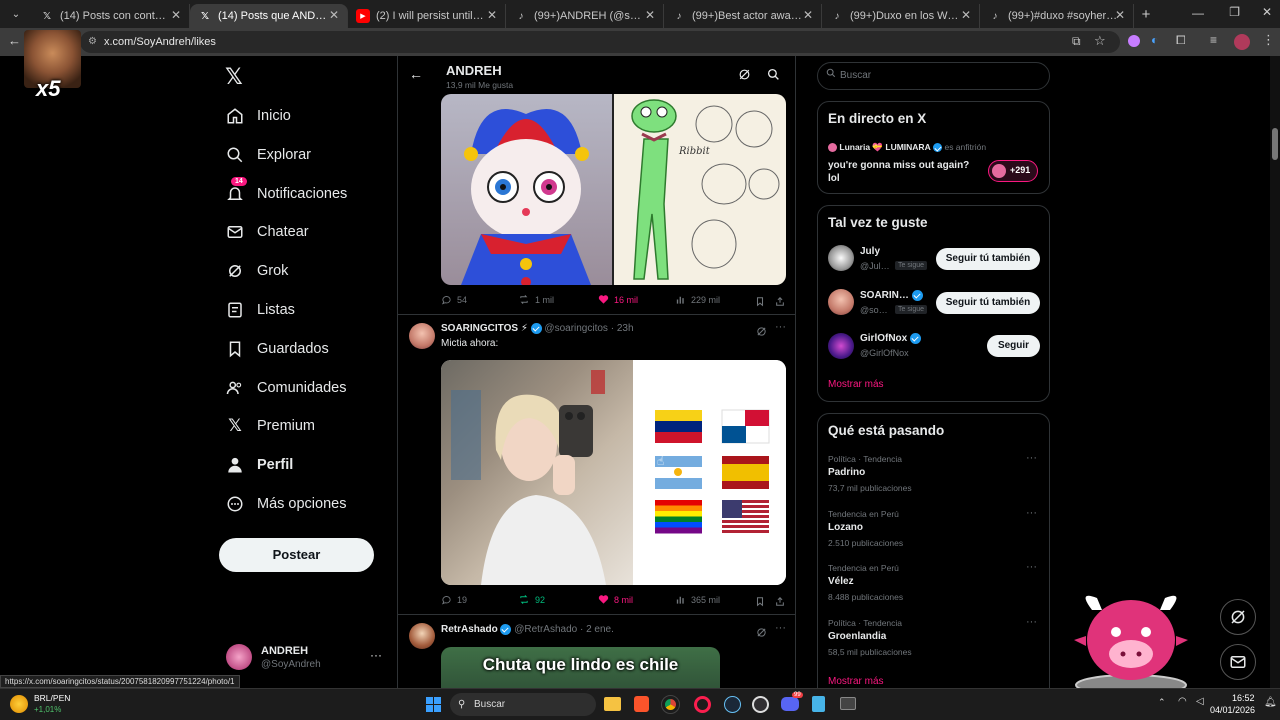 The width and height of the screenshot is (1280, 720). I want to click on reply-button: 19, so click(454, 599).